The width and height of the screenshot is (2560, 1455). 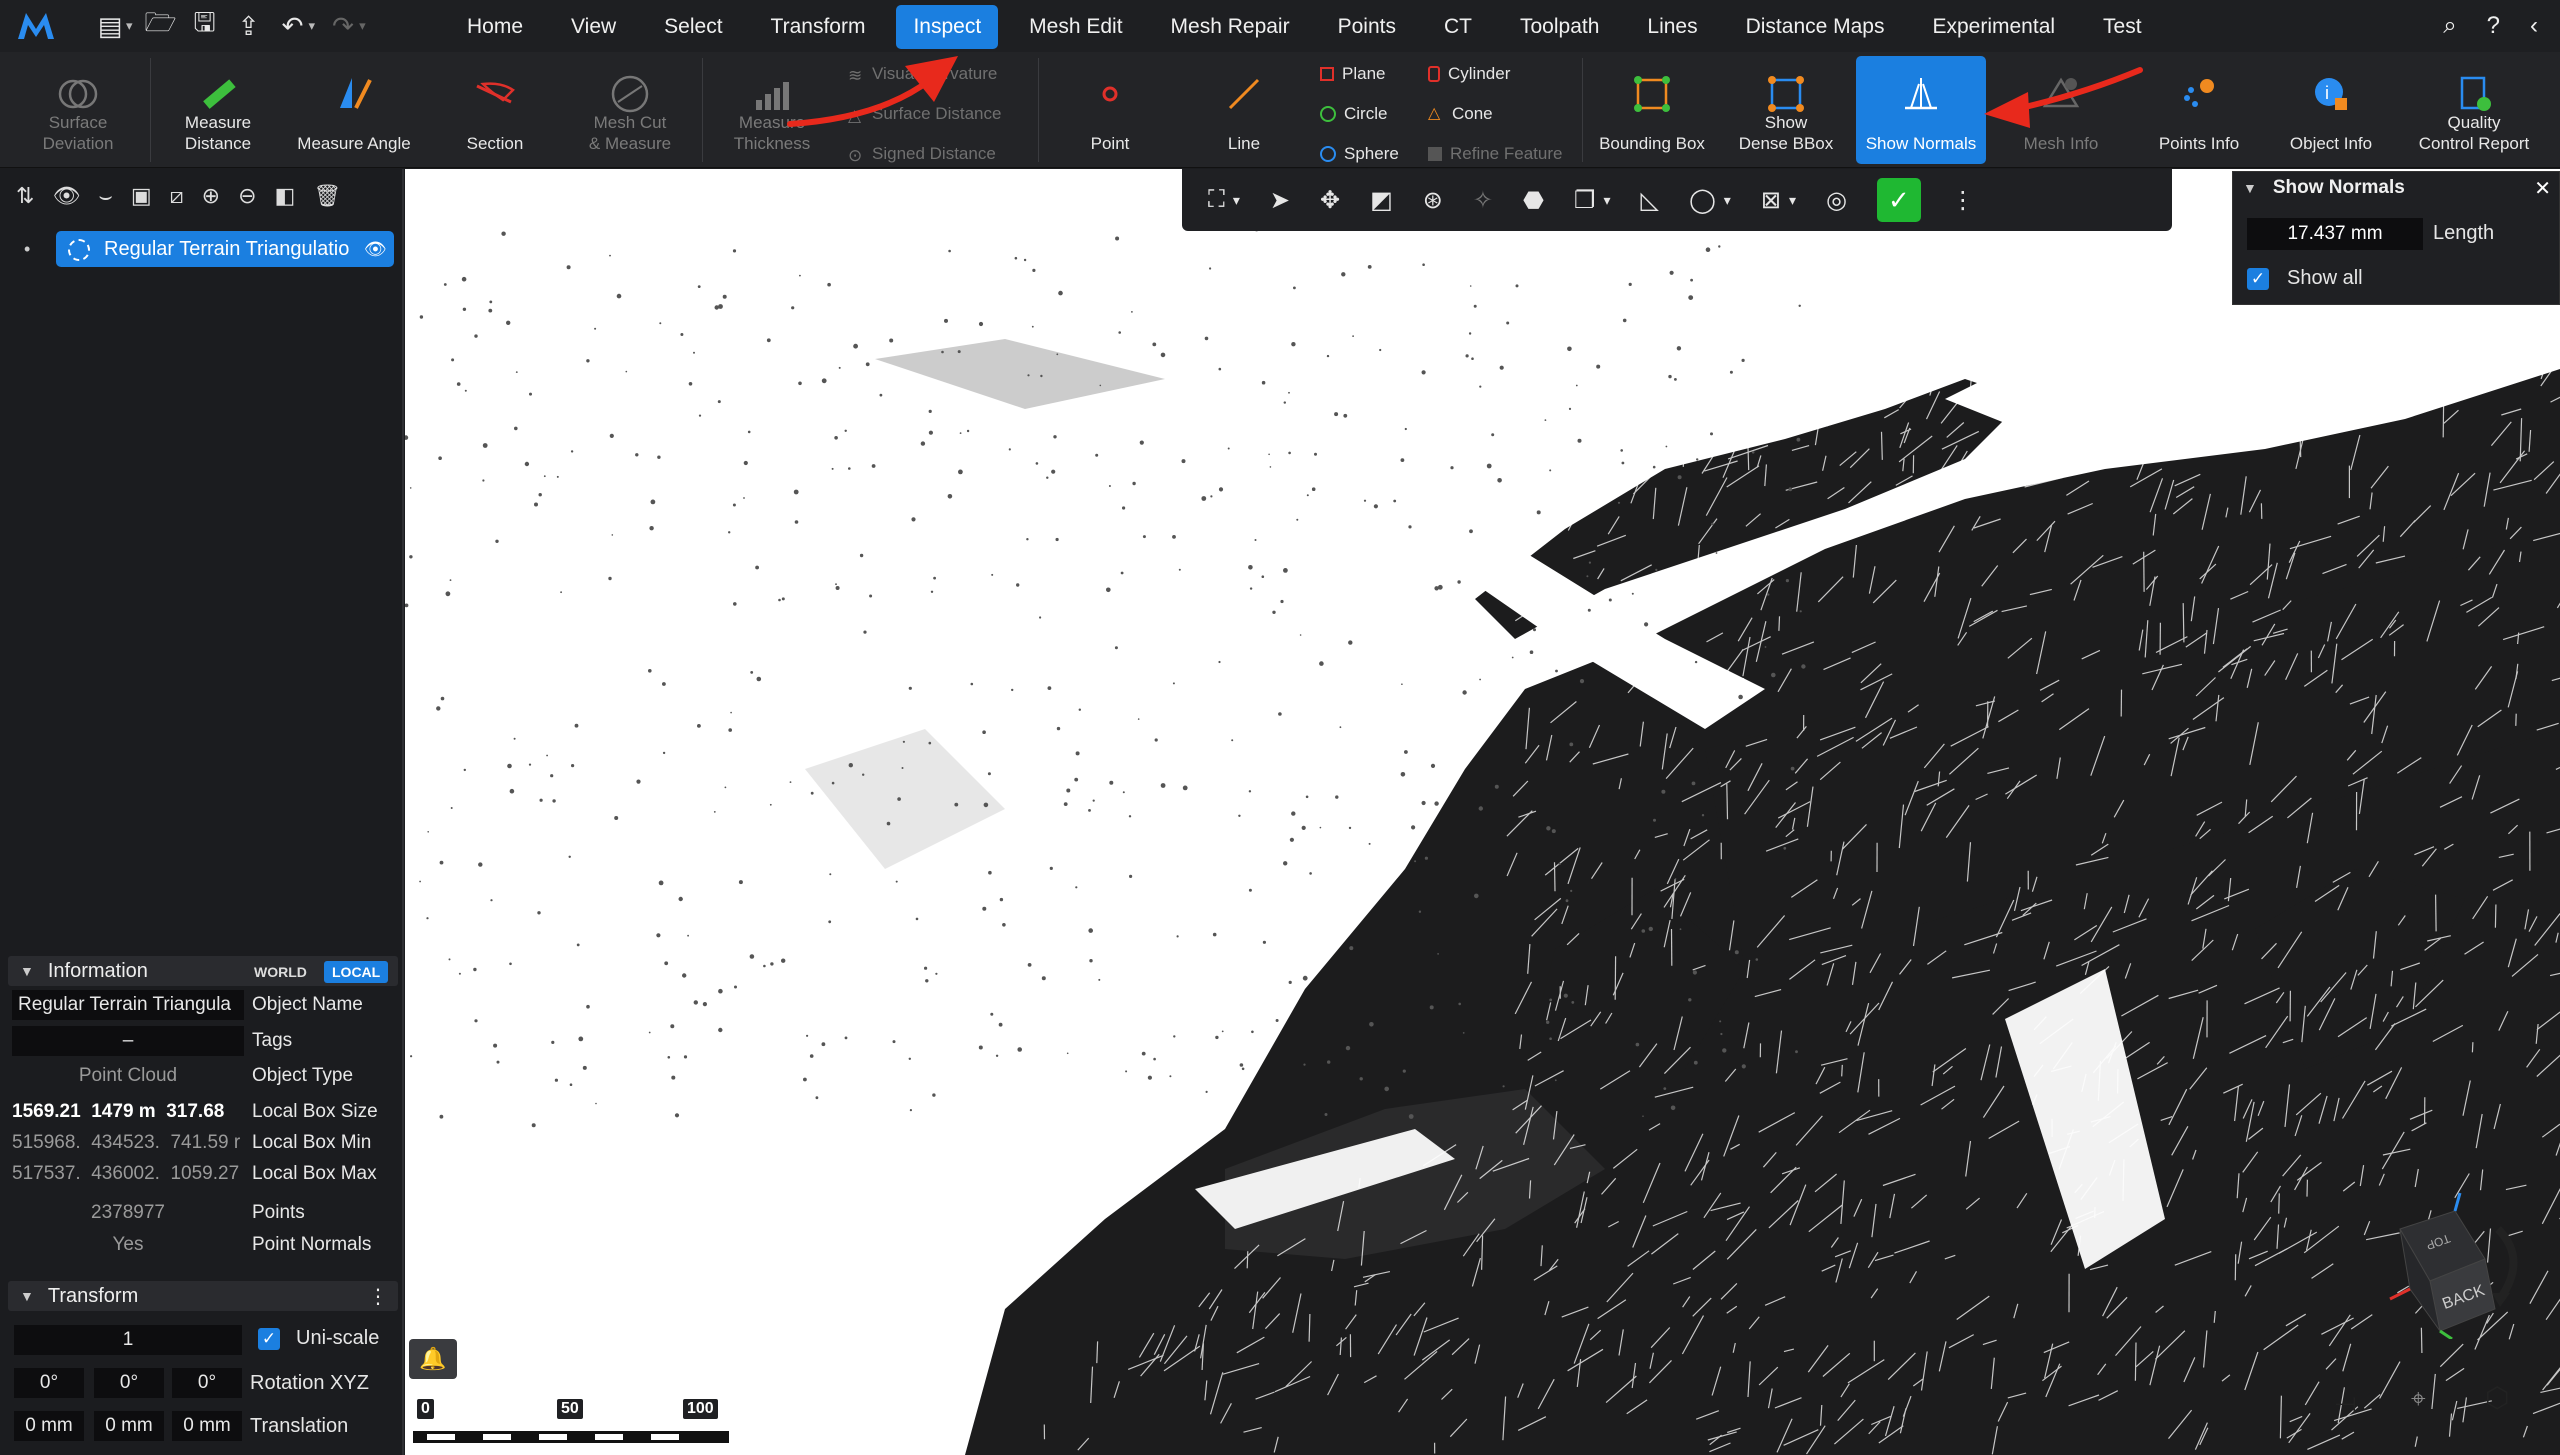 I want to click on show-normals-button: Show Normals, so click(x=1921, y=110).